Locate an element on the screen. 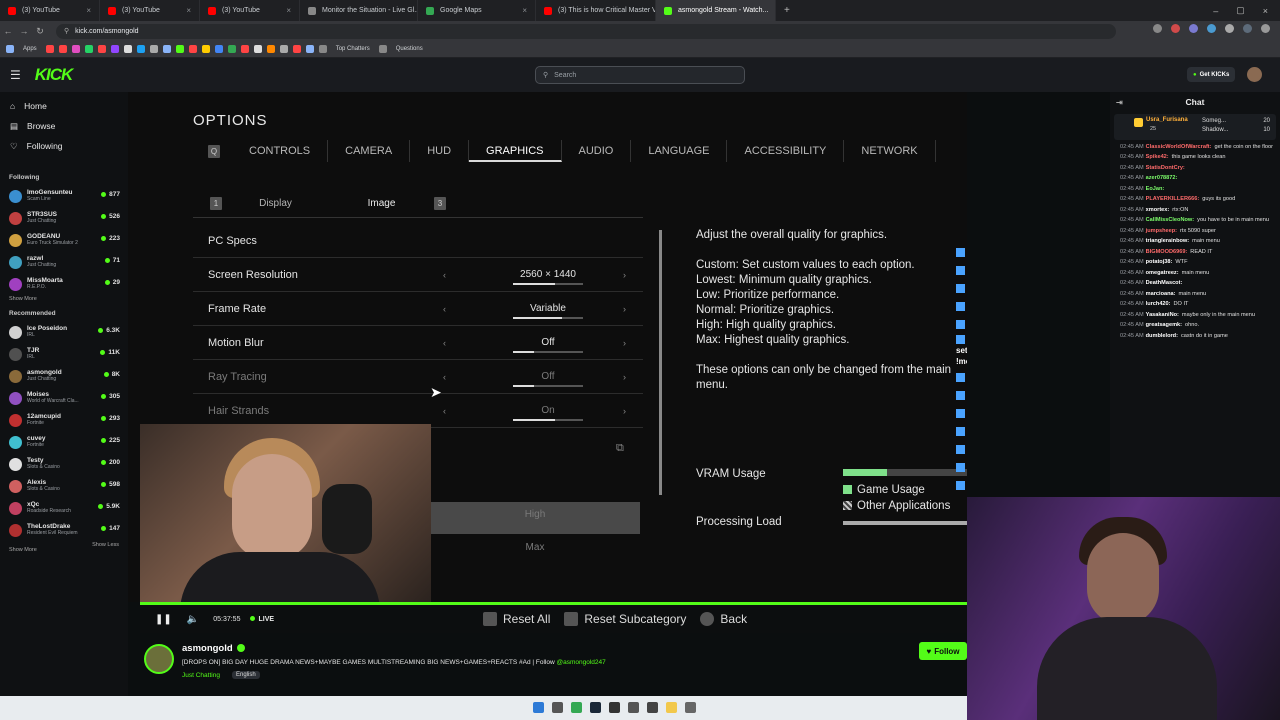 The image size is (1280, 720). forward-icon: → is located at coordinates (24, 31).